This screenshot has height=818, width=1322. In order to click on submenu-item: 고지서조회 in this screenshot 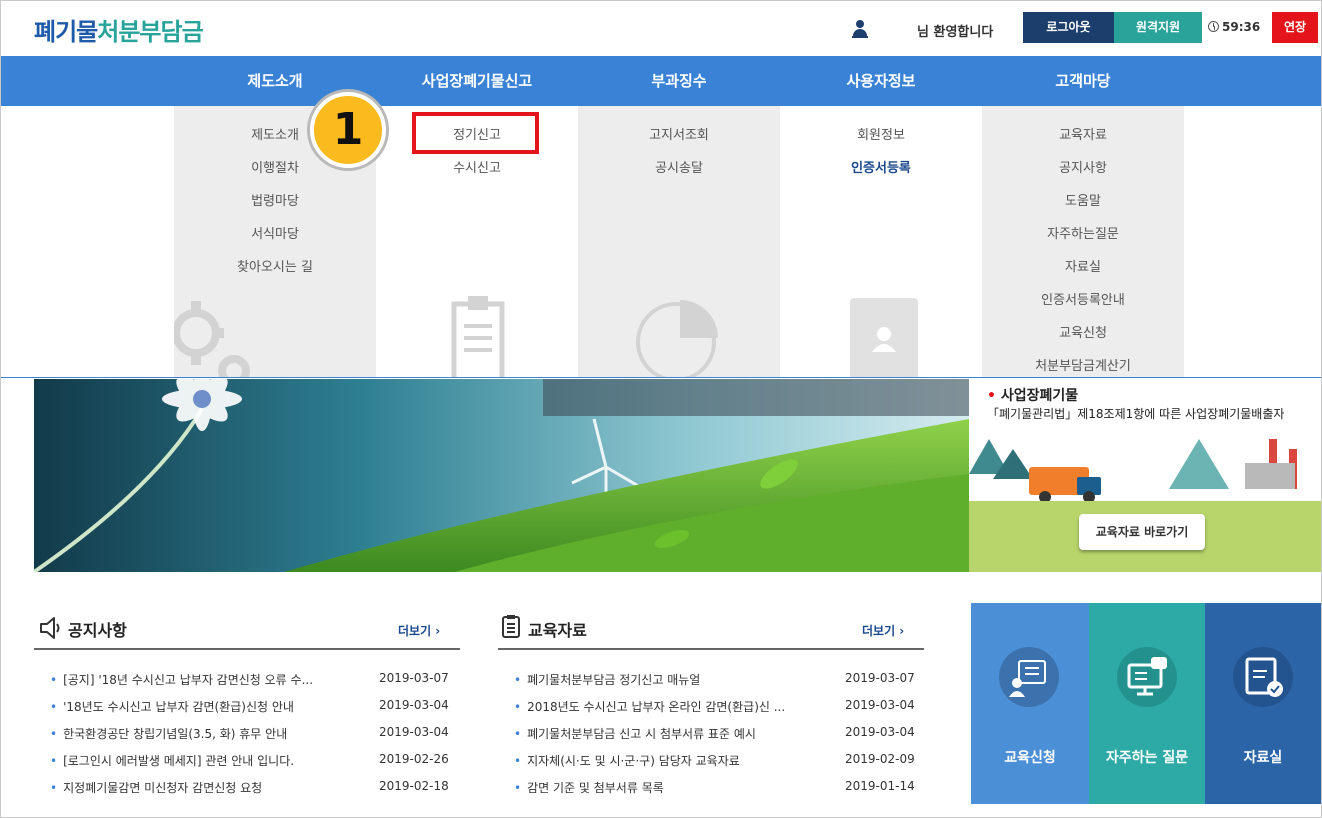, I will do `click(679, 133)`.